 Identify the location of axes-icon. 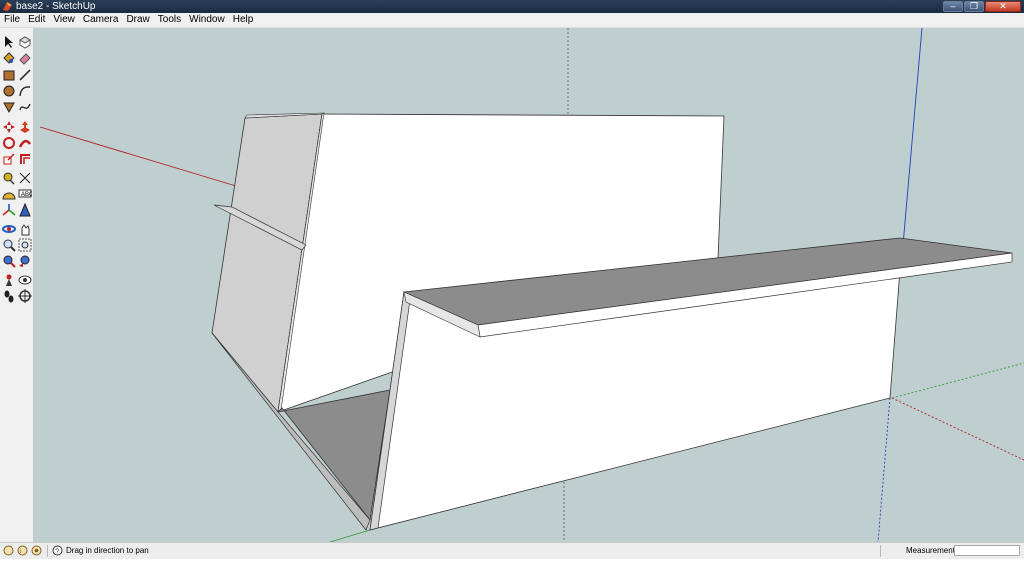
(9, 210).